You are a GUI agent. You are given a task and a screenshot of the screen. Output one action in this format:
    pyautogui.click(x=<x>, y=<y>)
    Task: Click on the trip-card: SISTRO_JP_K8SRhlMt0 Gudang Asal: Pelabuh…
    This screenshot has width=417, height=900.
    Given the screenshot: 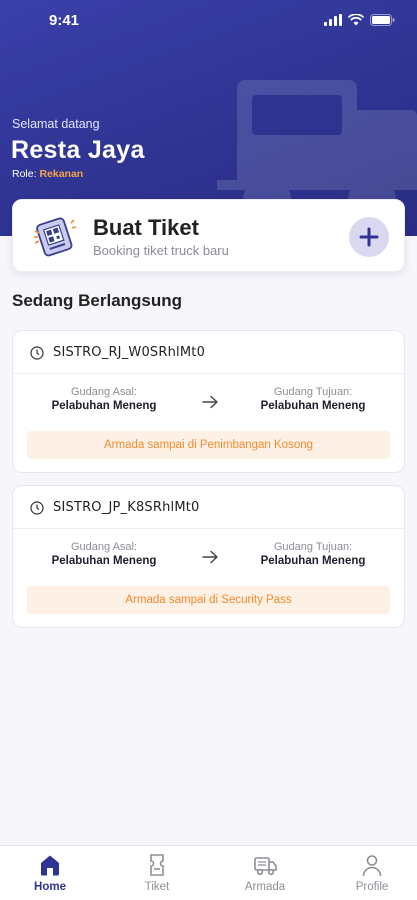 What is the action you would take?
    pyautogui.click(x=208, y=556)
    